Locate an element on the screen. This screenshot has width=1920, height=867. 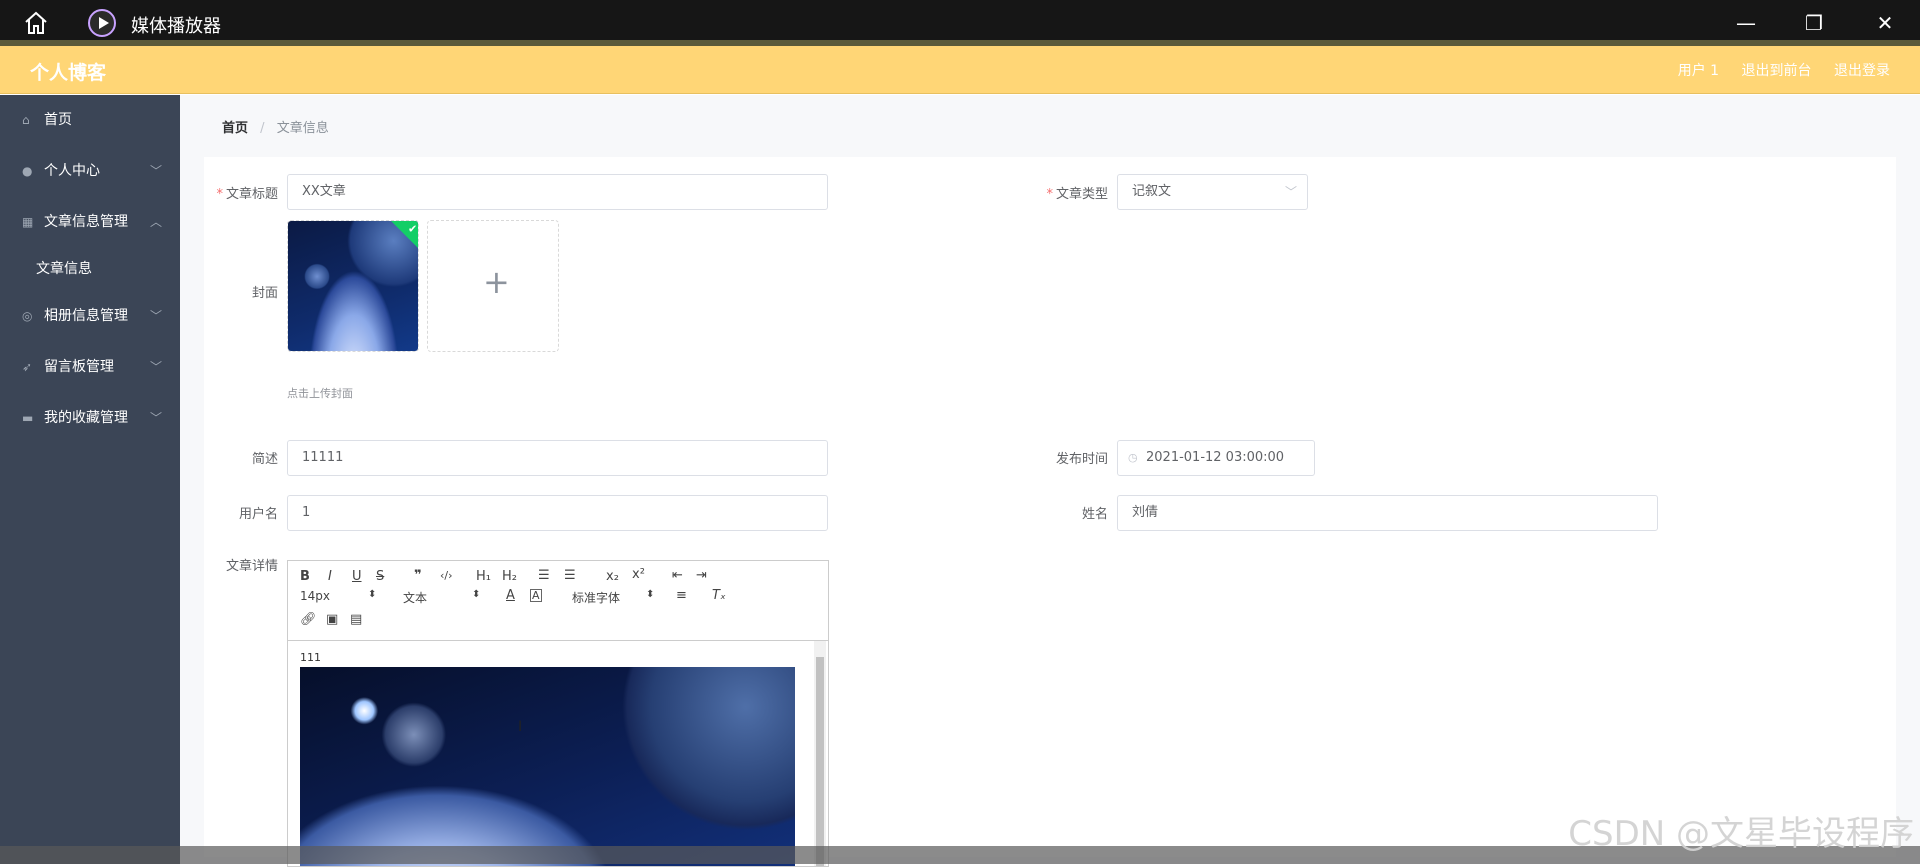
user-icon: ● is located at coordinates (27, 171).